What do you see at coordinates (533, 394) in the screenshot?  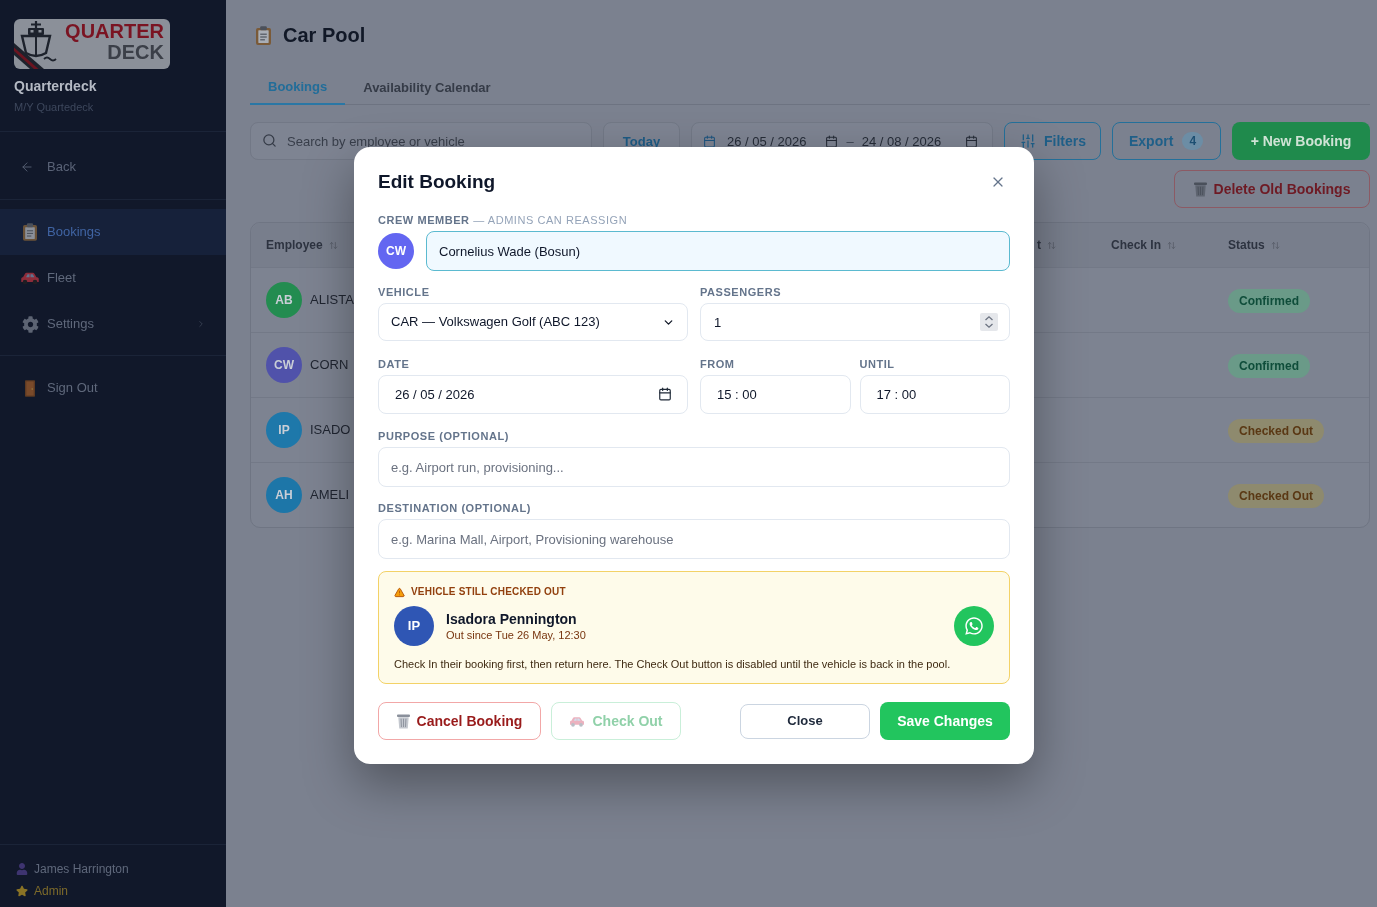 I see `date-field: 26 / 05 / 2026` at bounding box center [533, 394].